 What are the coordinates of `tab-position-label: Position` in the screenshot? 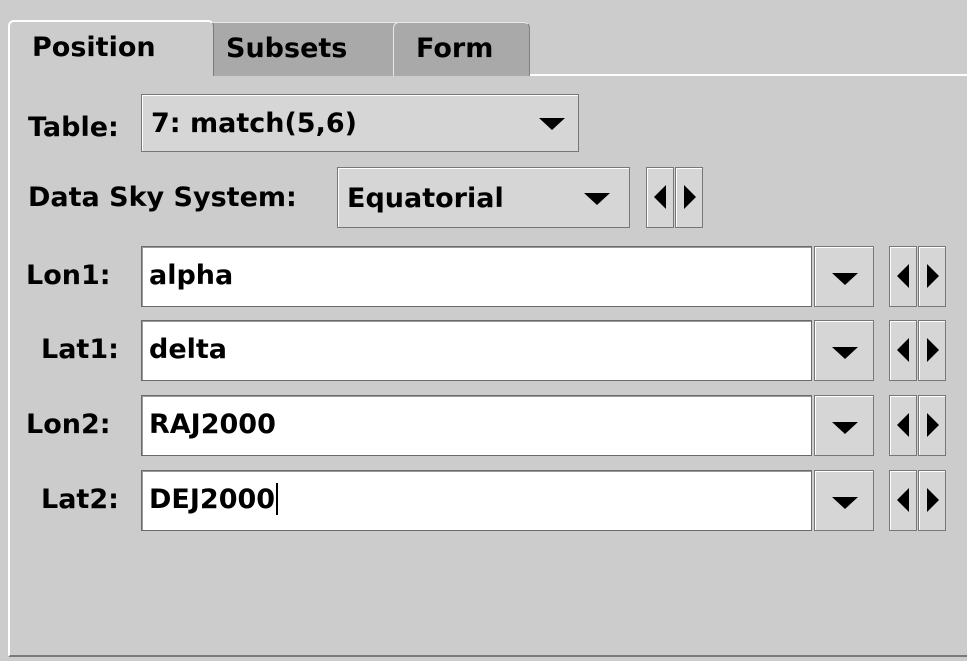 It's located at (94, 47).